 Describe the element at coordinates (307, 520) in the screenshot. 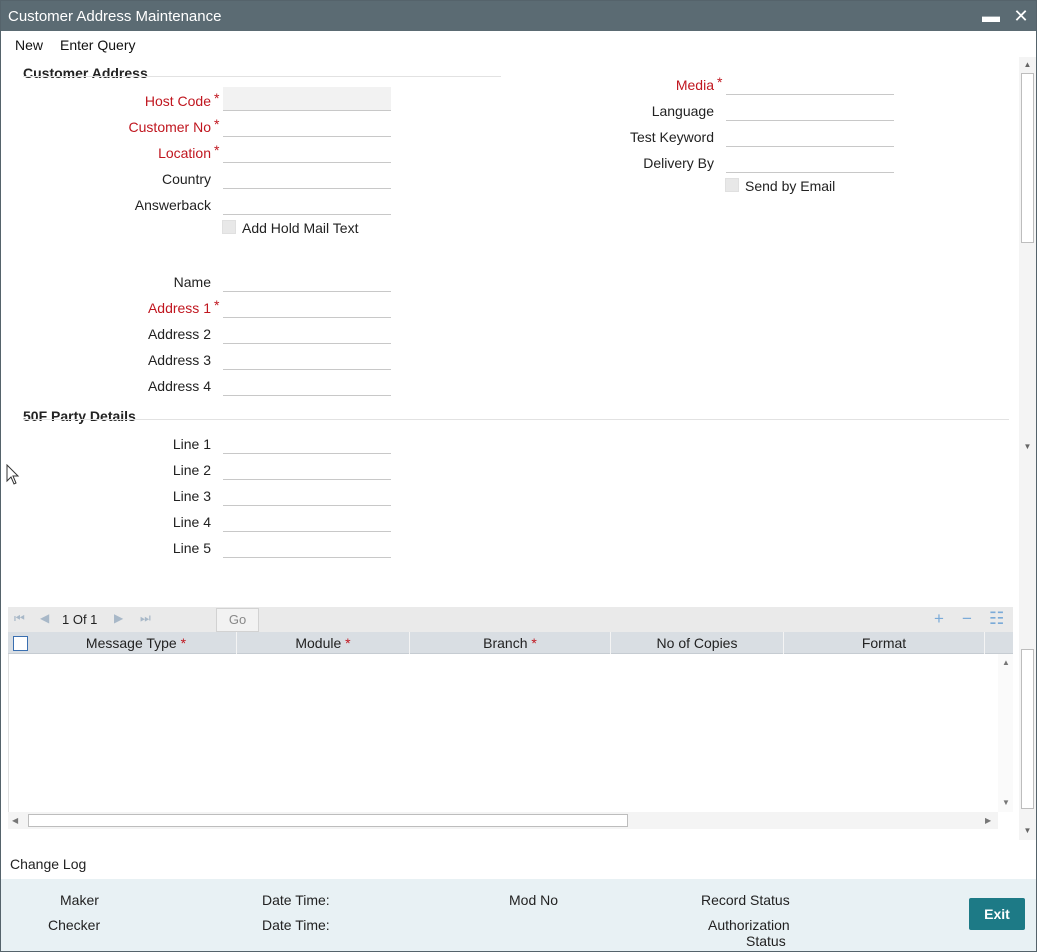

I see `line-4-field` at that location.